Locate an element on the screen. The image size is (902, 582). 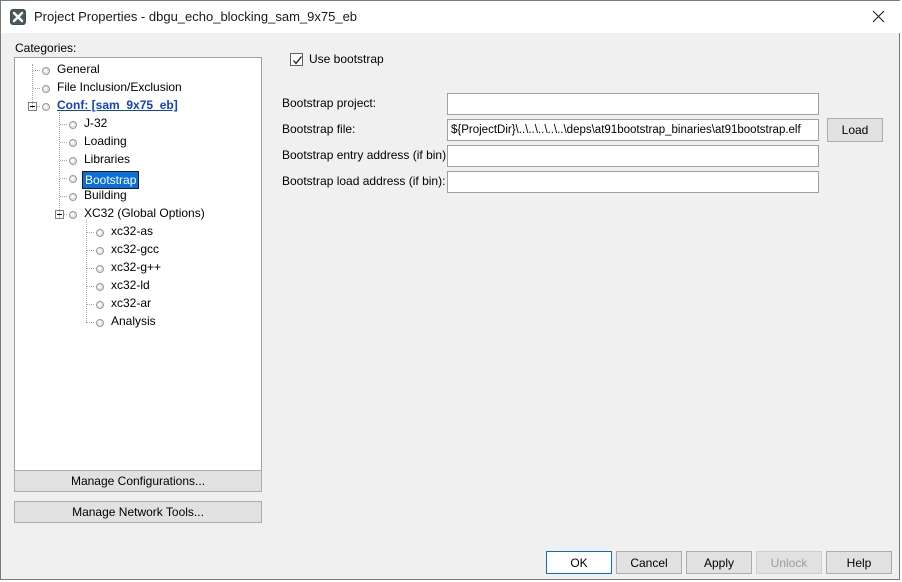
load-button: Load is located at coordinates (855, 130).